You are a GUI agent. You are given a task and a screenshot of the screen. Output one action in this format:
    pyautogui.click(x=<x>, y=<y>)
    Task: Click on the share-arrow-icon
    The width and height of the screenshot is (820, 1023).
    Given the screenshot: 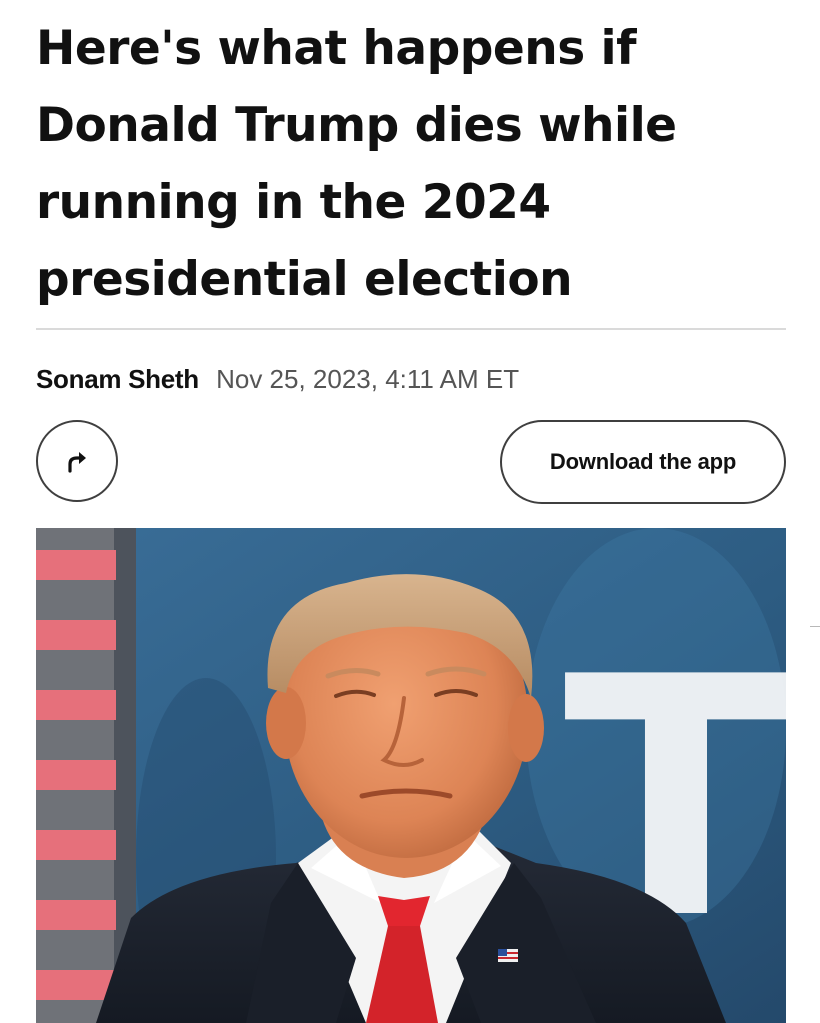 What is the action you would take?
    pyautogui.click(x=77, y=462)
    